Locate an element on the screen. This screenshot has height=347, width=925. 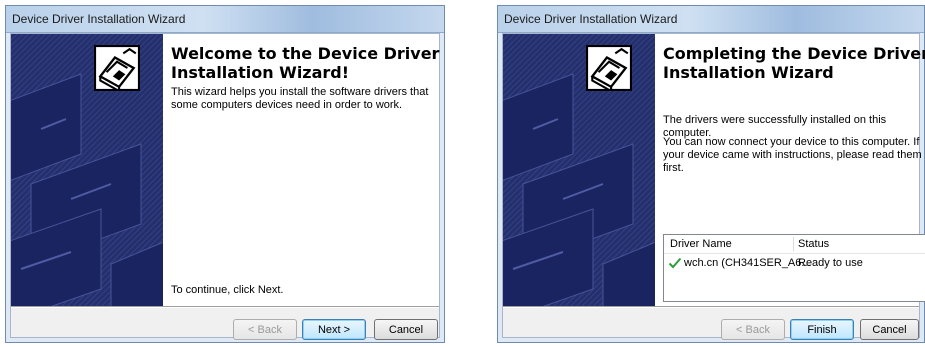
completing-banner-image is located at coordinates (579, 170).